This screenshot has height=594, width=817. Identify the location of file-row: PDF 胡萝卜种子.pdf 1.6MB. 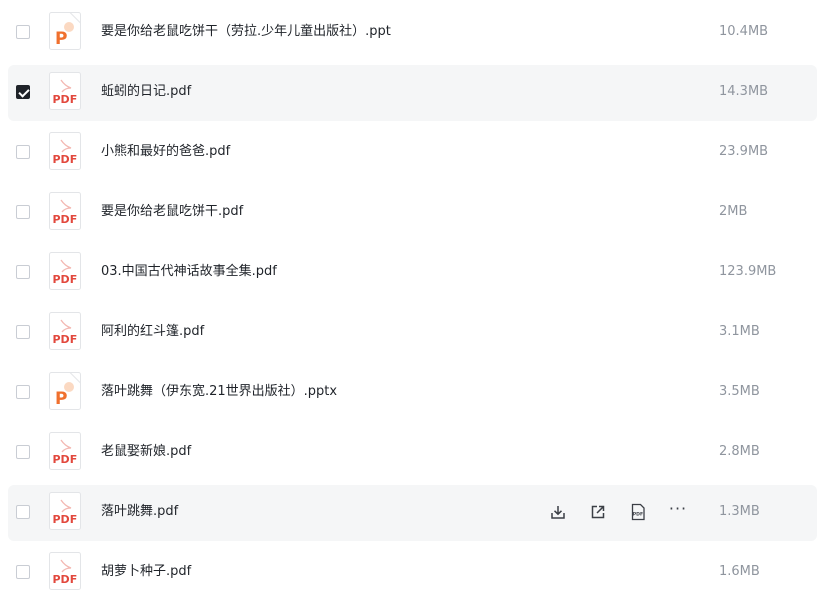
(412, 569).